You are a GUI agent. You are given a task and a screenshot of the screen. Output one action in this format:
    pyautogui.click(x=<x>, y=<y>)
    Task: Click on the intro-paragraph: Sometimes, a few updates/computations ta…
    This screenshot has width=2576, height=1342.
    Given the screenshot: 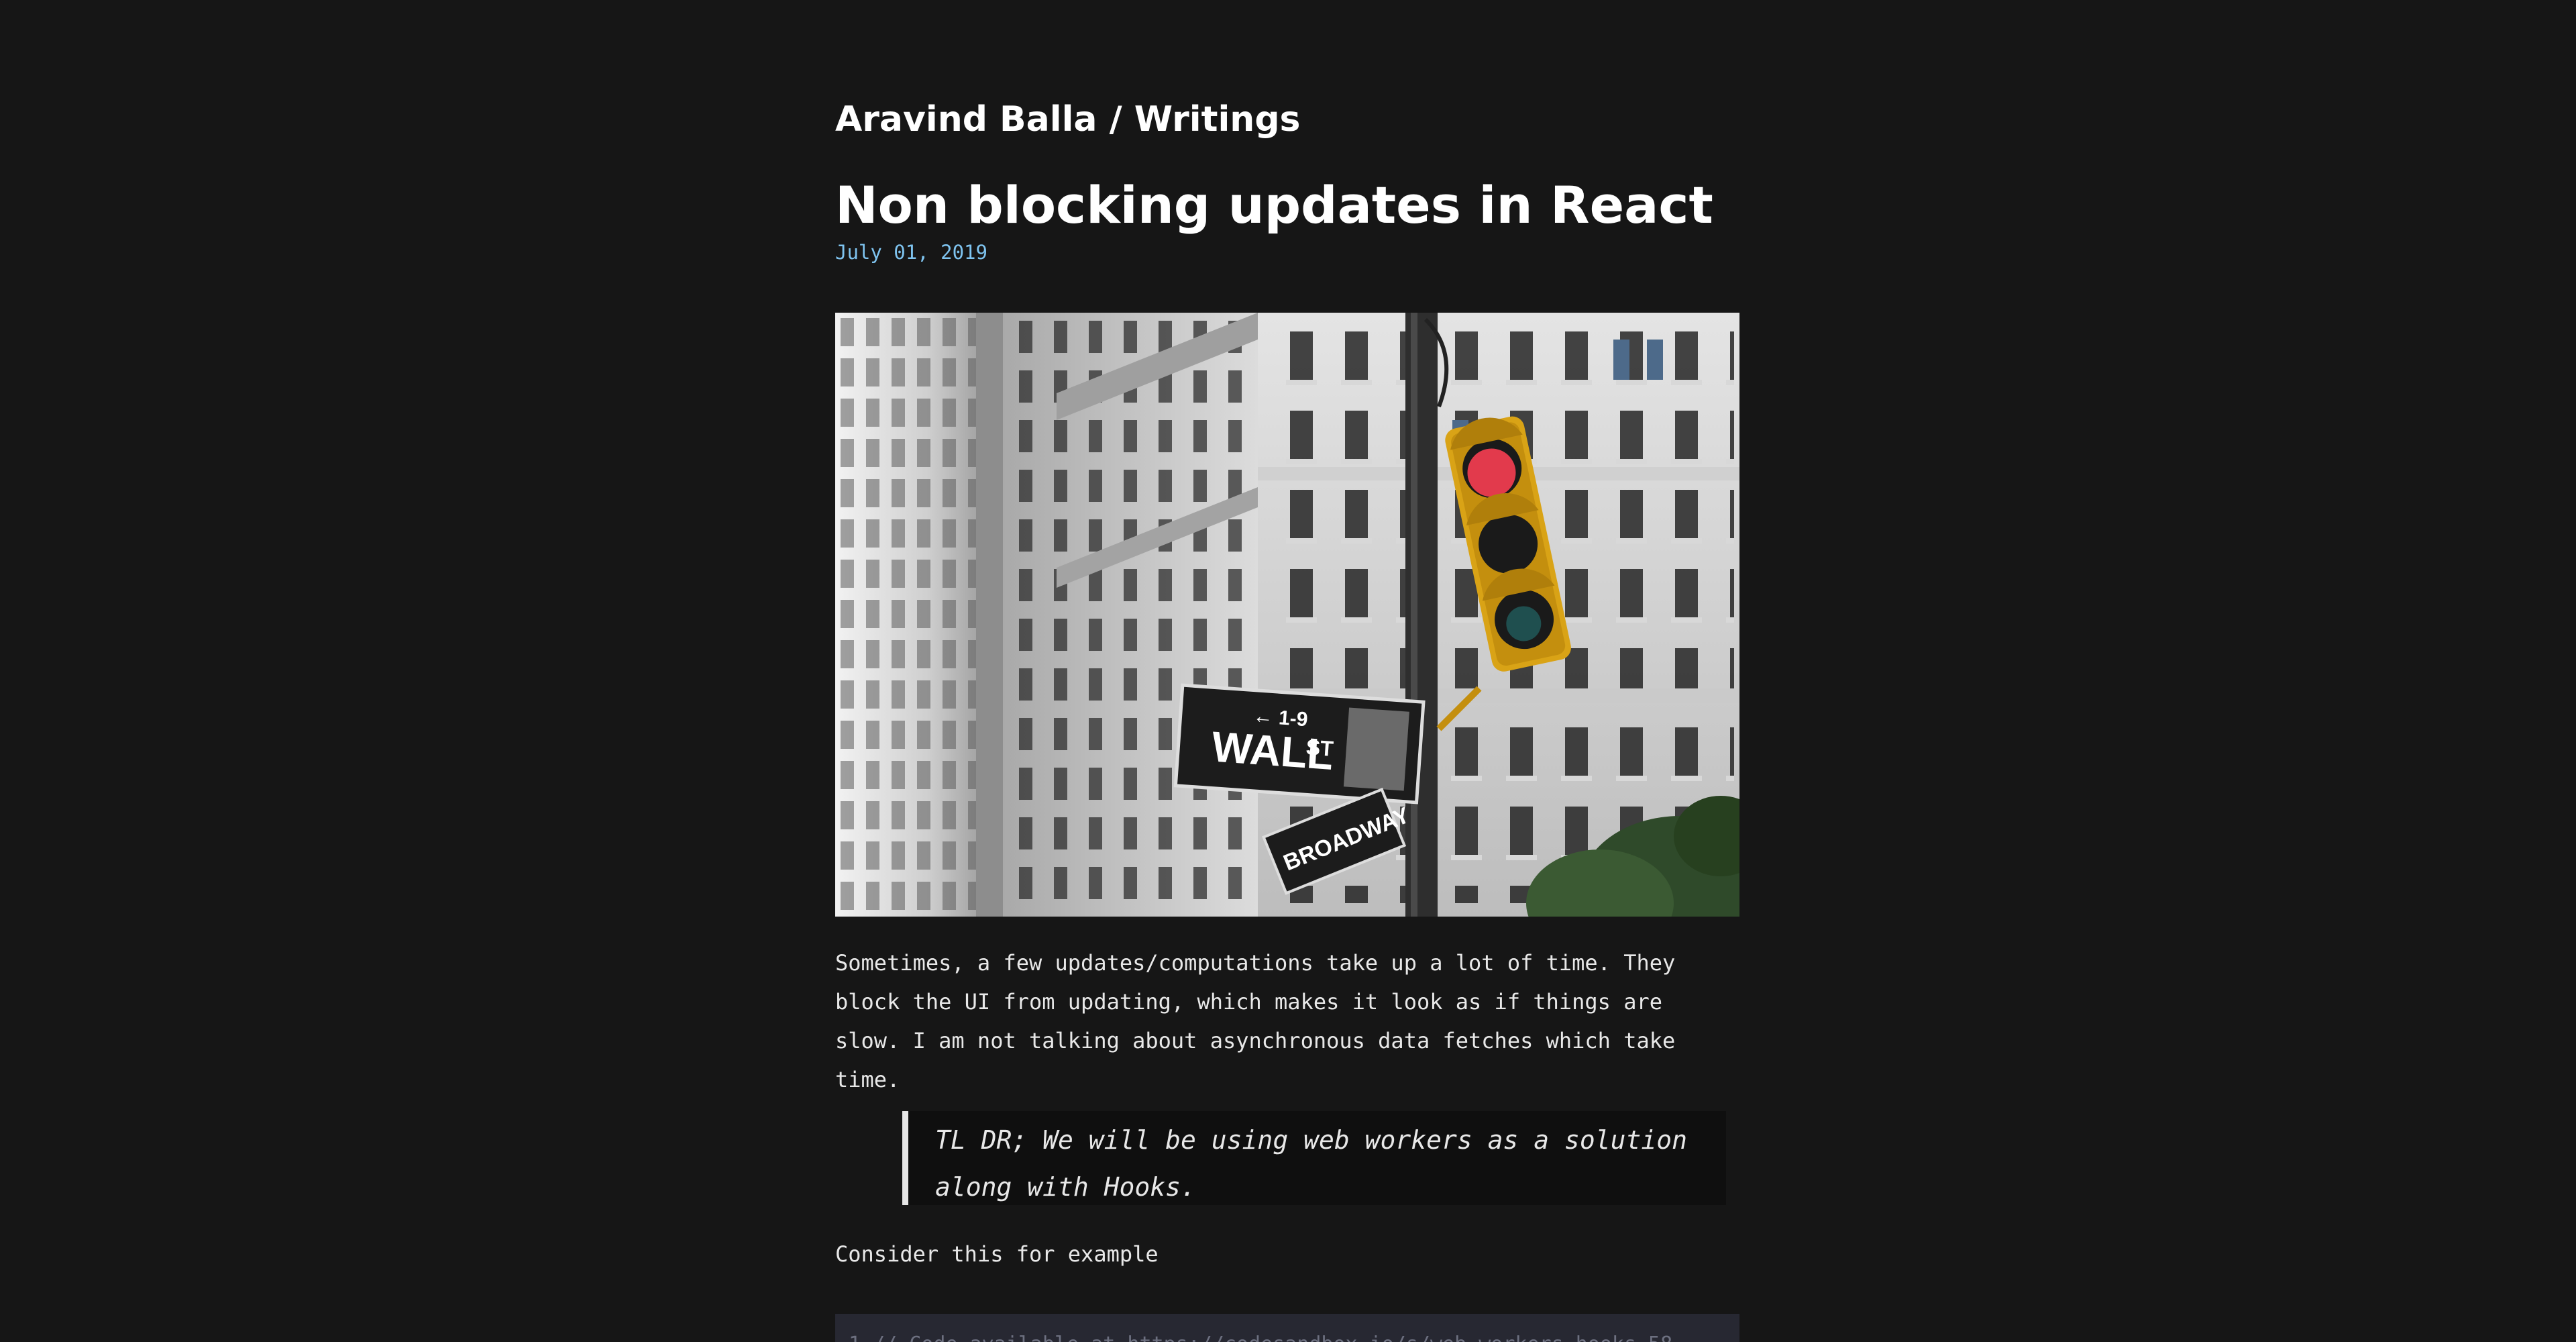 What is the action you would take?
    pyautogui.click(x=1255, y=1021)
    